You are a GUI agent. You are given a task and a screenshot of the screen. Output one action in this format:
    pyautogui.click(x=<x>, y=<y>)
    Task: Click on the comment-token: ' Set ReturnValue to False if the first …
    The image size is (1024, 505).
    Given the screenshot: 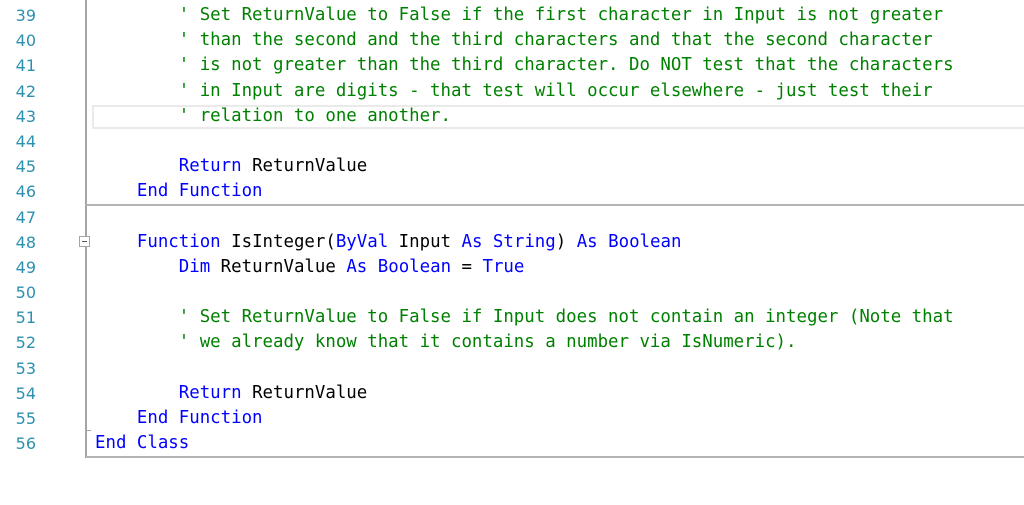 What is the action you would take?
    pyautogui.click(x=561, y=15)
    